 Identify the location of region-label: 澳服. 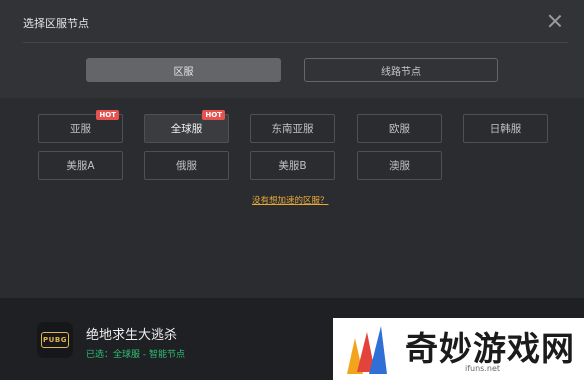
(399, 166).